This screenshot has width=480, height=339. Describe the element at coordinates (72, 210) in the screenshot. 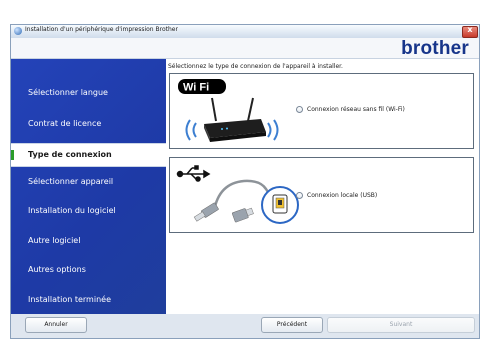

I see `step-software-installation: Installation du logiciel` at that location.